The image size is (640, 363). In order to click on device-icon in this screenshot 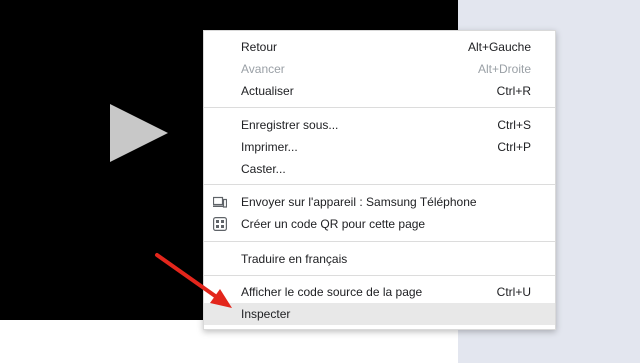, I will do `click(220, 202)`.